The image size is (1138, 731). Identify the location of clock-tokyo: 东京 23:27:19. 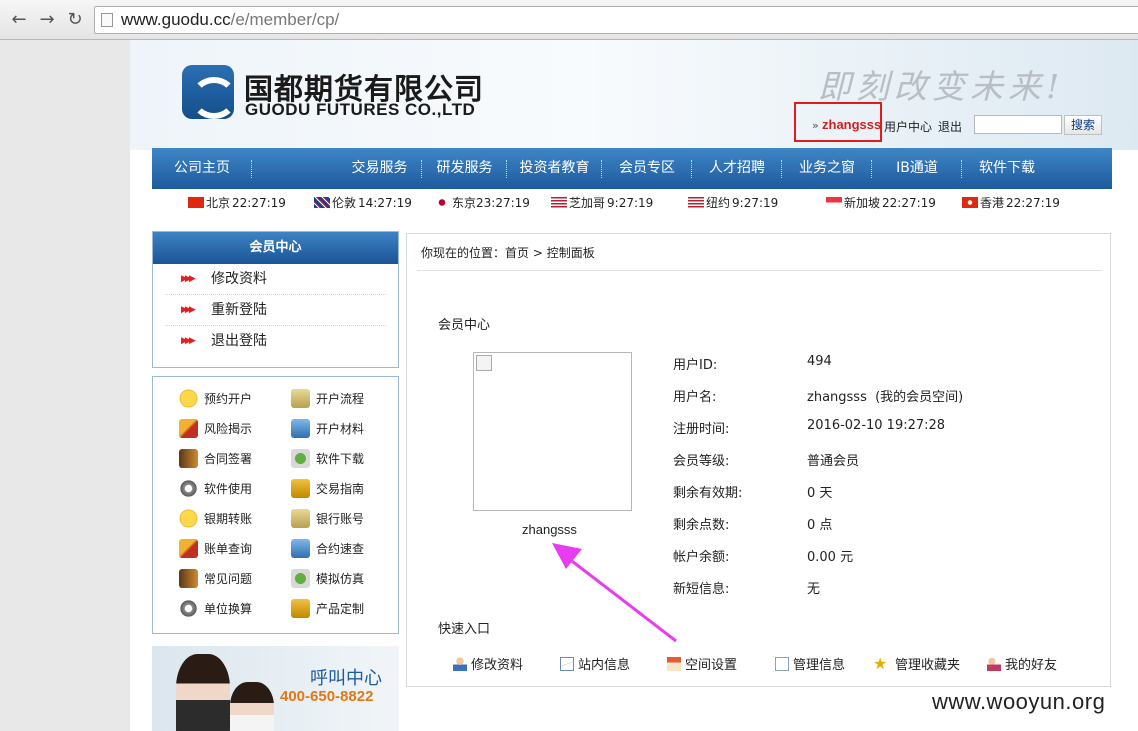
(482, 202).